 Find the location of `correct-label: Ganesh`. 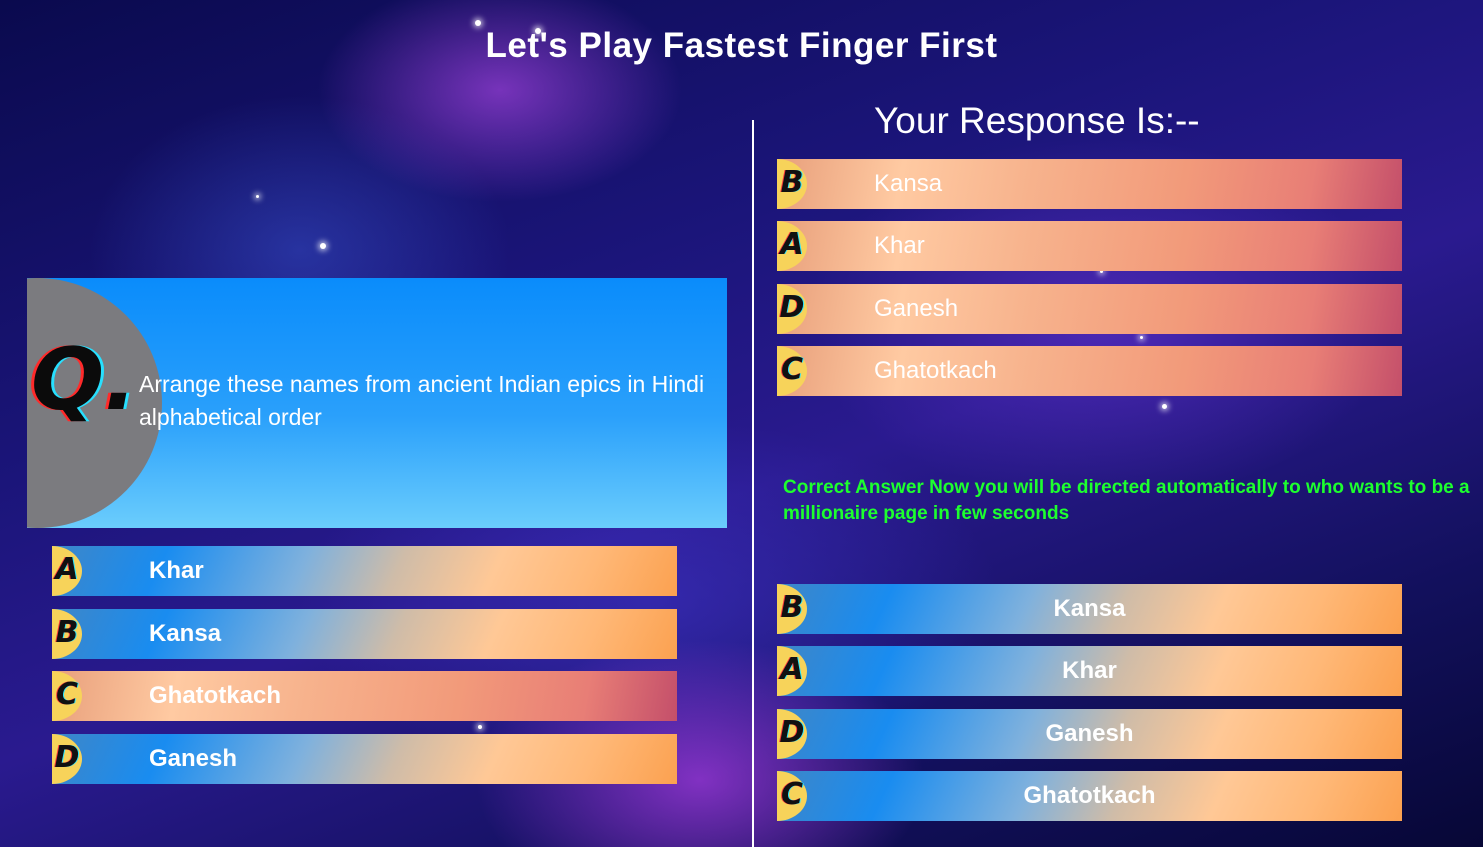

correct-label: Ganesh is located at coordinates (1089, 733).